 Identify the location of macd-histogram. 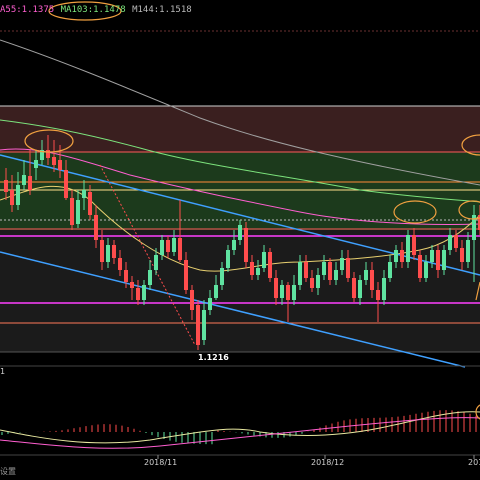
(239, 427).